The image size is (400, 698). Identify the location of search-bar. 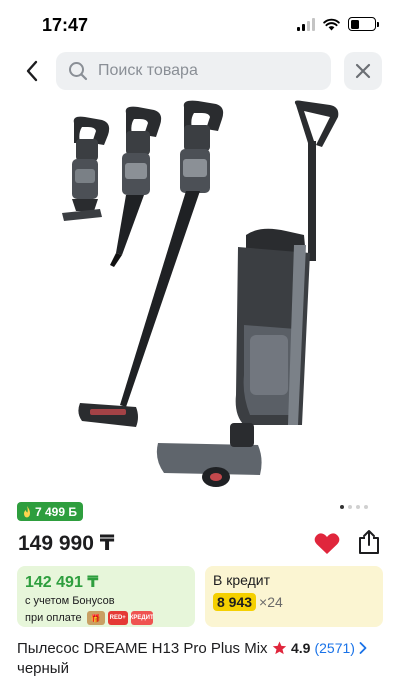
(193, 71).